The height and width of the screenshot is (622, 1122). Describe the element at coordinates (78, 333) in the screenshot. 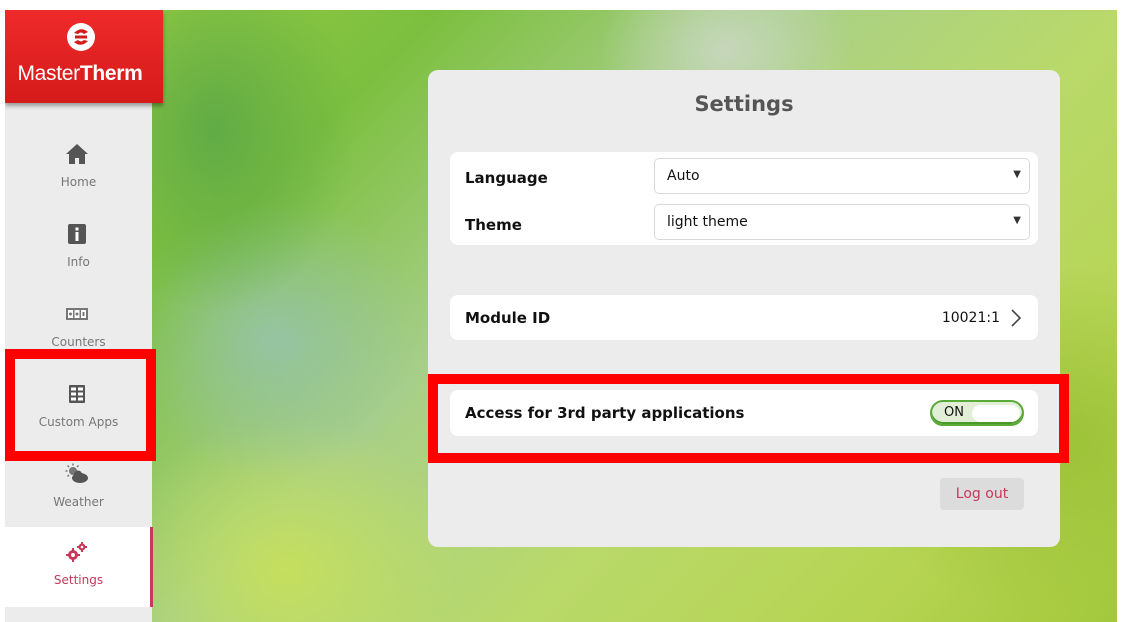

I see `nav-item-counters: Counters` at that location.